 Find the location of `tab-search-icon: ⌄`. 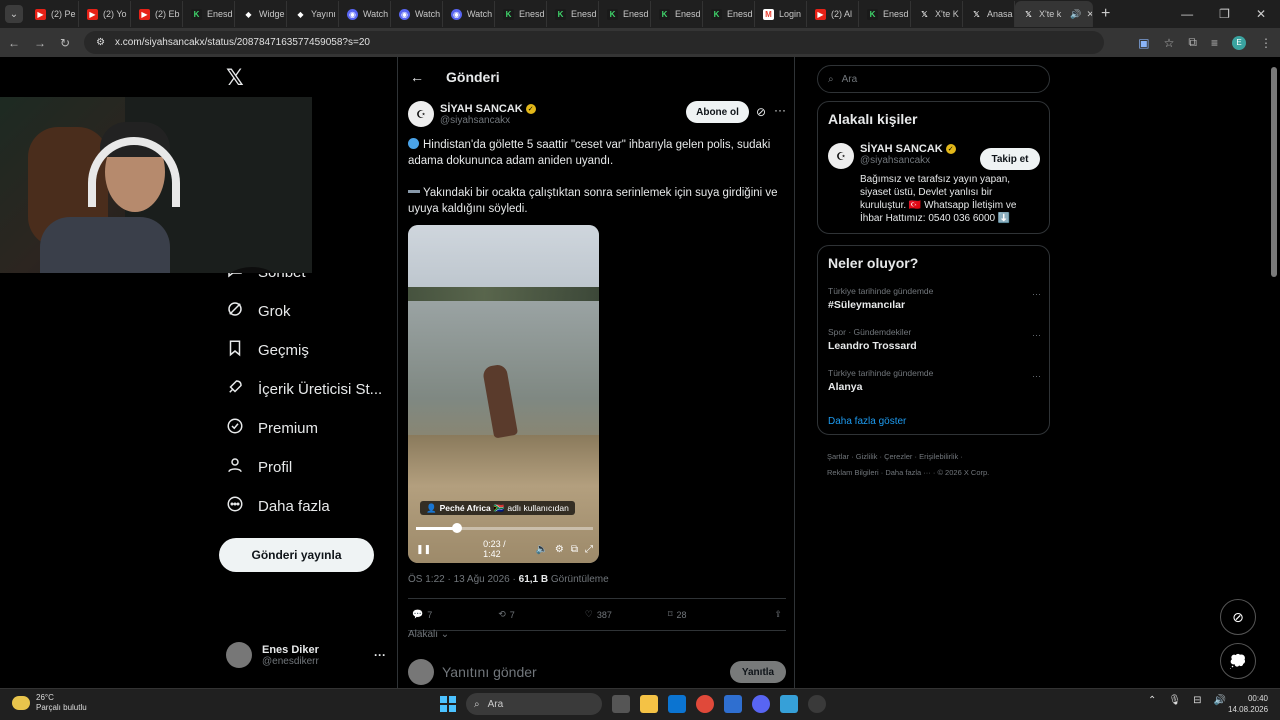

tab-search-icon: ⌄ is located at coordinates (14, 14).